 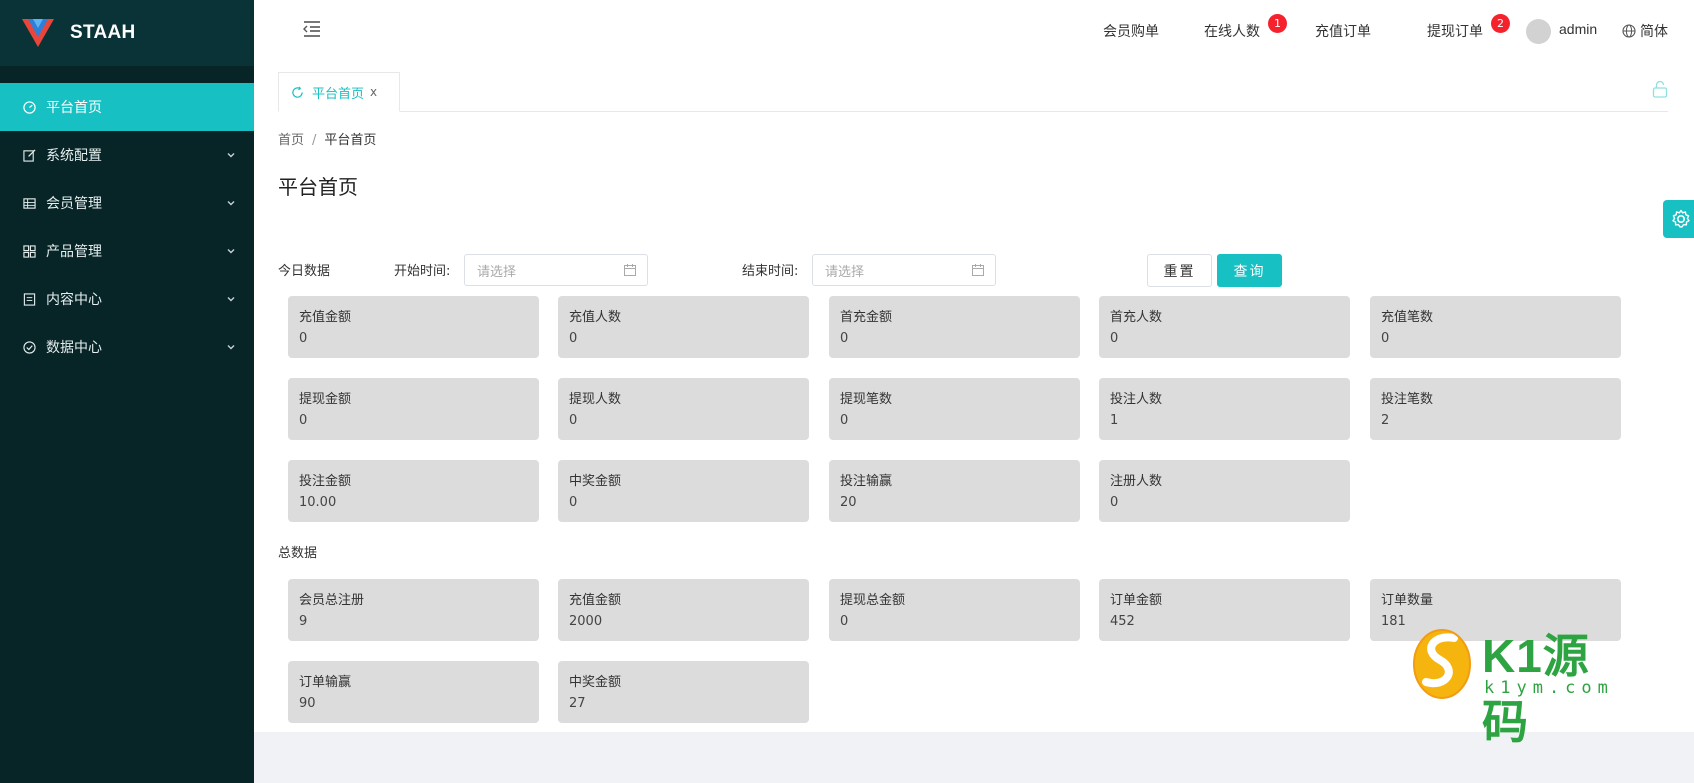 I want to click on settings-drawer-button, so click(x=1678, y=219).